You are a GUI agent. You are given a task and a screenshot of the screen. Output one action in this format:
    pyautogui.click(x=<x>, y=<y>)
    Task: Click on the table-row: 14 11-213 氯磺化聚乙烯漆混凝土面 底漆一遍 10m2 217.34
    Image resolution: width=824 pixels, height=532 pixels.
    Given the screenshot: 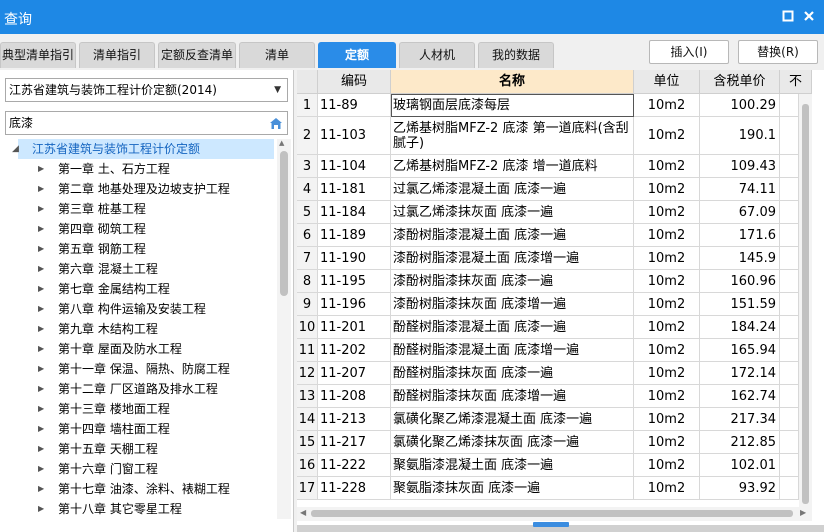 What is the action you would take?
    pyautogui.click(x=554, y=419)
    